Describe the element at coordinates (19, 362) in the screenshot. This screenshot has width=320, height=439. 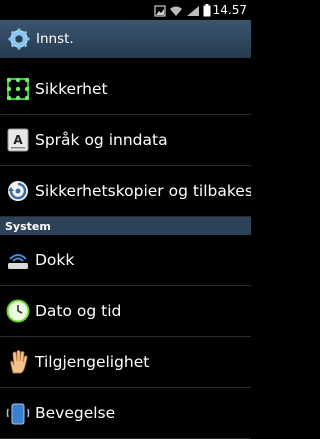
I see `hand-icon` at that location.